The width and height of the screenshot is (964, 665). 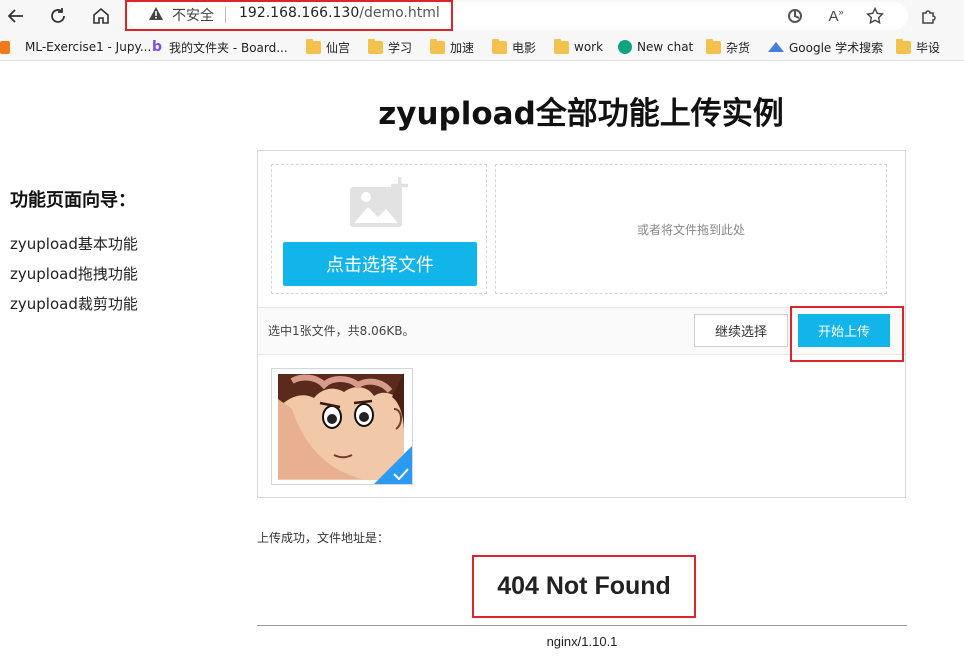 I want to click on bookmark-label: 杂货, so click(x=738, y=47).